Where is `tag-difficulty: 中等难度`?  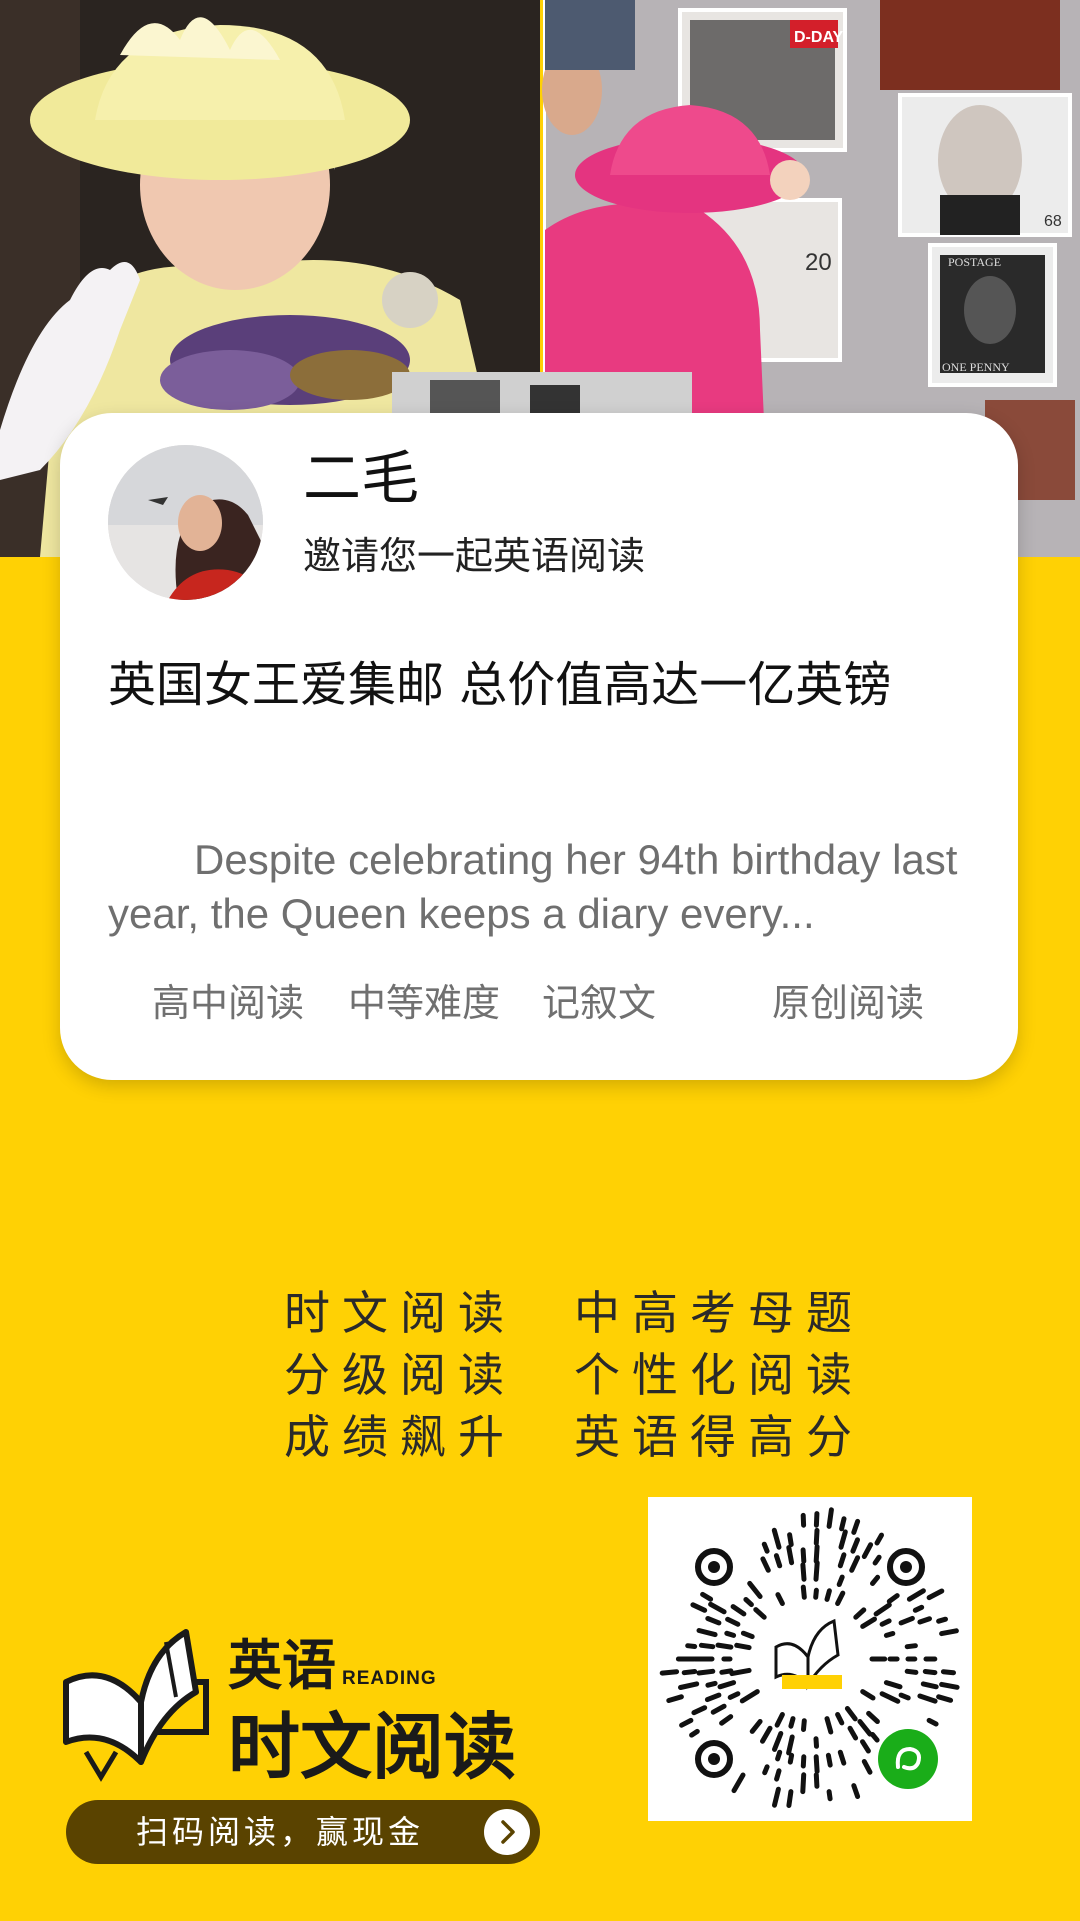
tag-difficulty: 中等难度 is located at coordinates (424, 1003).